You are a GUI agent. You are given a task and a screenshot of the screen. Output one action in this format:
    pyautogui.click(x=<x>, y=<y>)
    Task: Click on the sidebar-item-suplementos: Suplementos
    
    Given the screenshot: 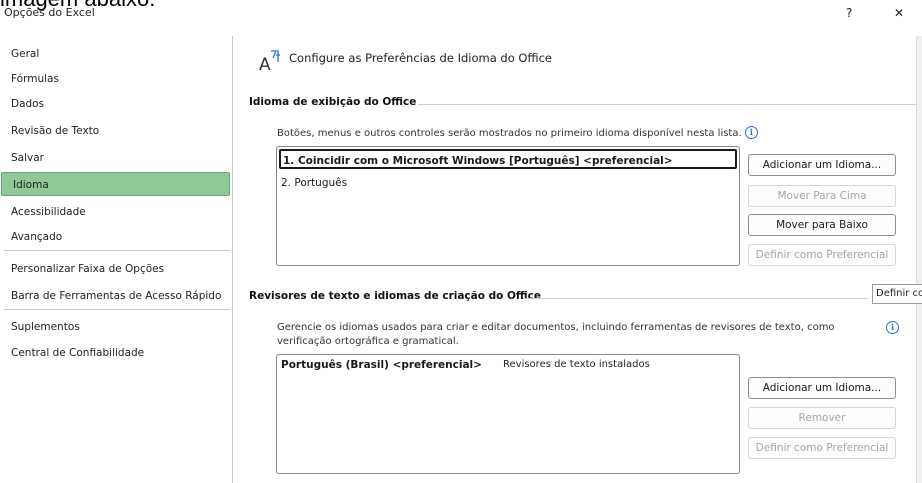 What is the action you would take?
    pyautogui.click(x=115, y=327)
    